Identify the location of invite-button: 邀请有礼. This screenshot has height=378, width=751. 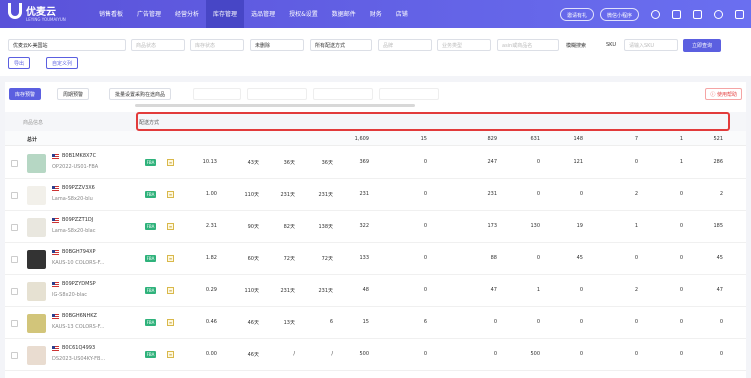
(577, 14).